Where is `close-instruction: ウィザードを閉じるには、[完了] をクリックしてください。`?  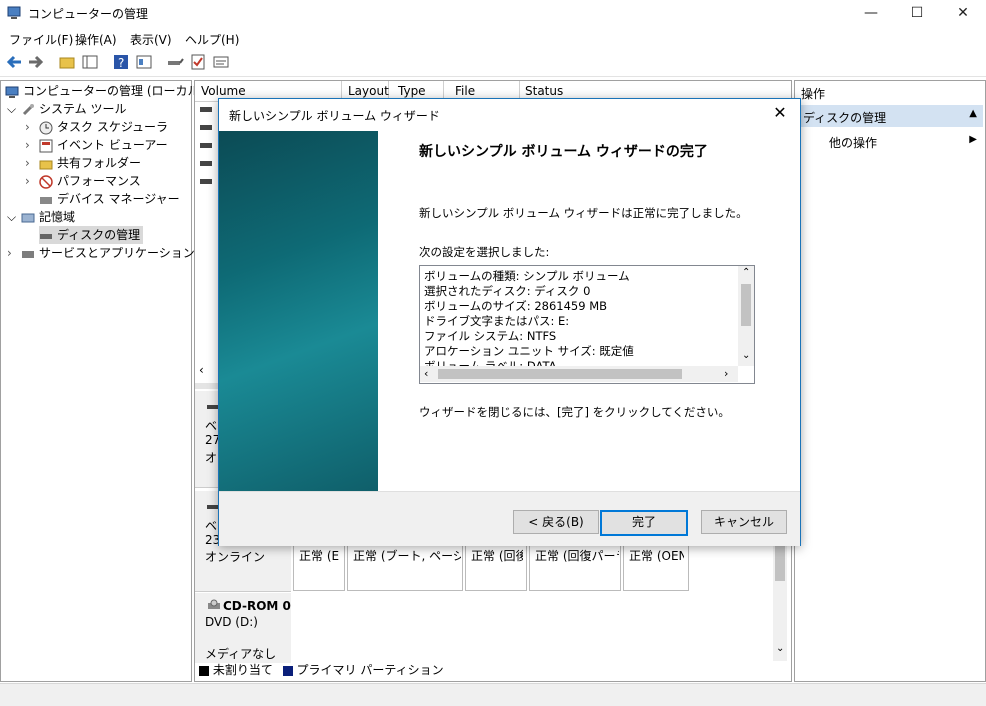
close-instruction: ウィザードを閉じるには、[完了] をクリックしてください。 is located at coordinates (574, 412).